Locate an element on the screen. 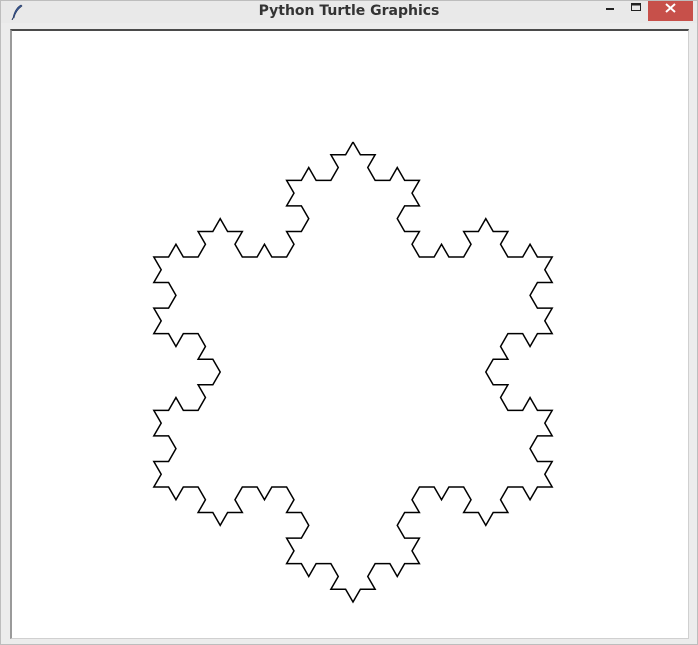  close-button is located at coordinates (670, 11).